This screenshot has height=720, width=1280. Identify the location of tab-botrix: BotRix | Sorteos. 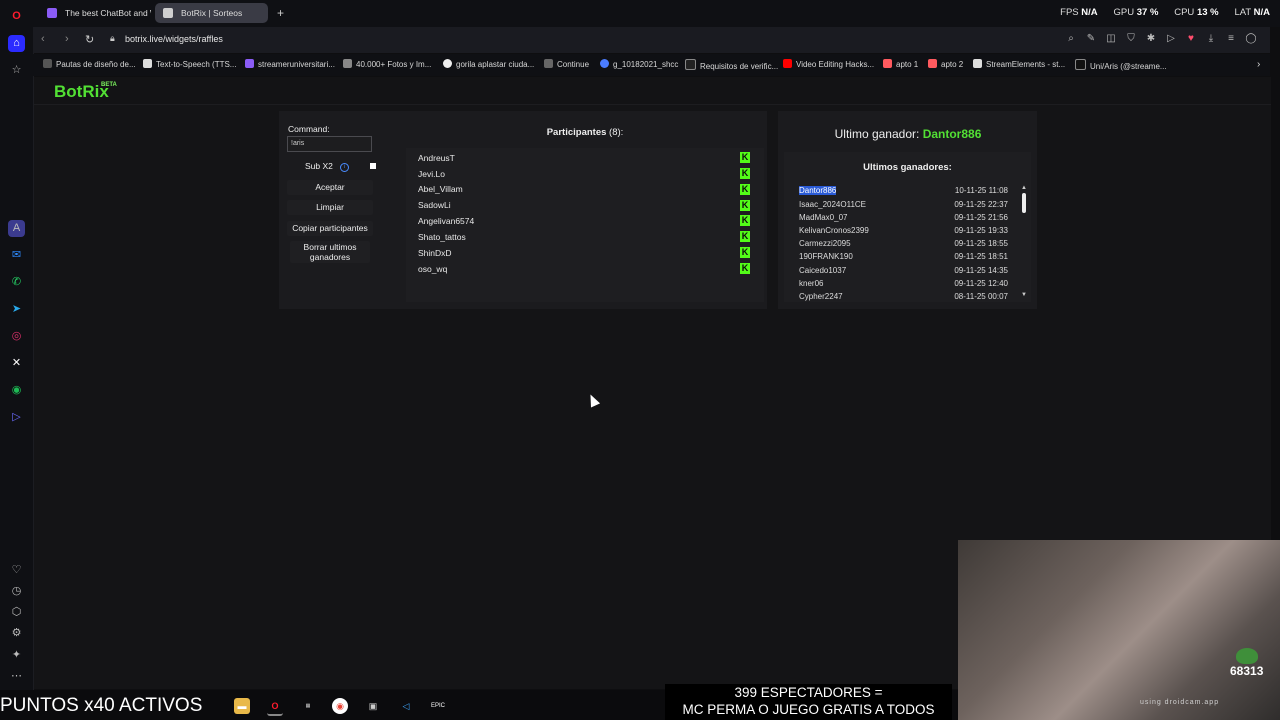
(211, 13).